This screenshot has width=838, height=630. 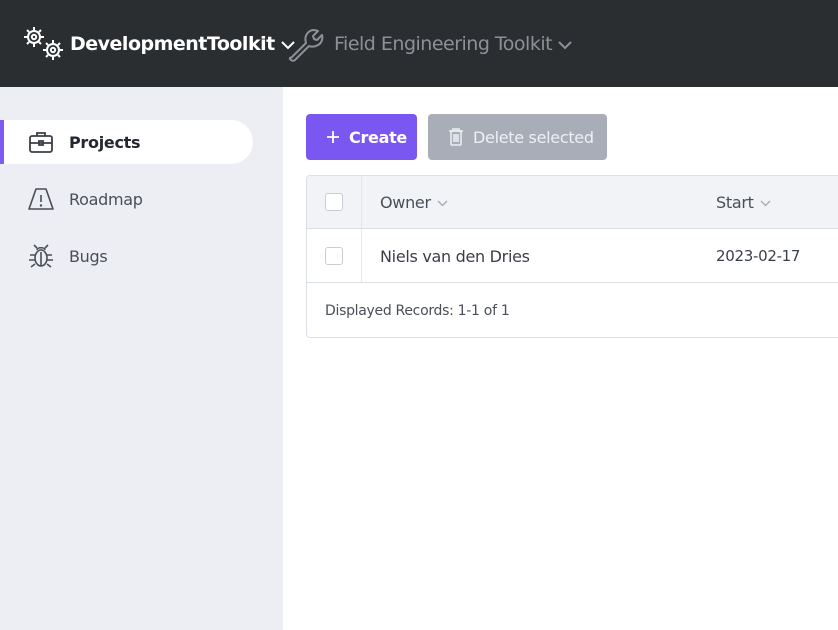 I want to click on column-header-owner: Owner, so click(x=414, y=202).